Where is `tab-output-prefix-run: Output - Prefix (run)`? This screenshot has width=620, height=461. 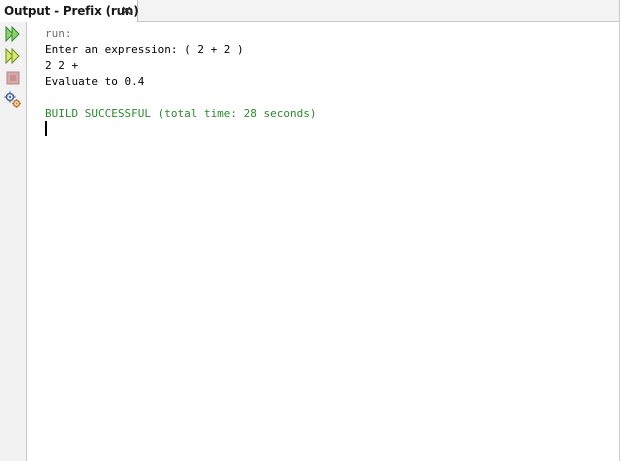 tab-output-prefix-run: Output - Prefix (run) is located at coordinates (69, 11).